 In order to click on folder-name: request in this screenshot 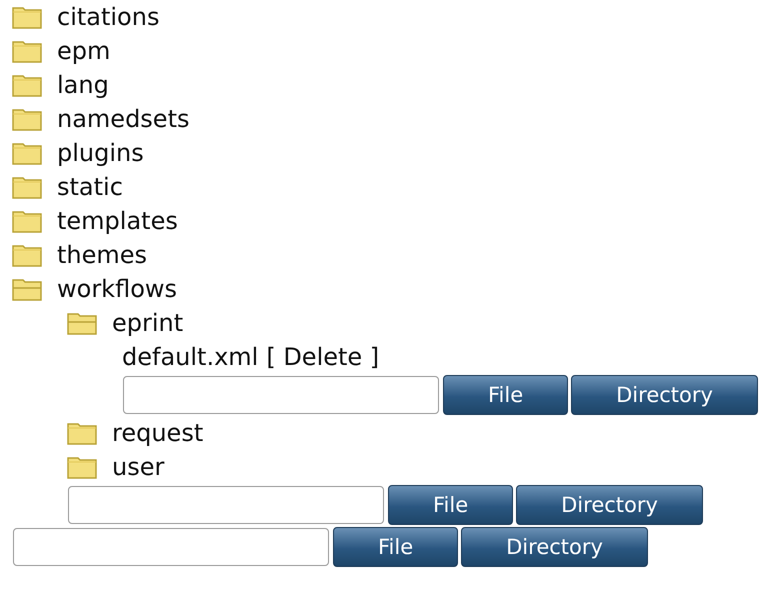, I will do `click(158, 433)`.